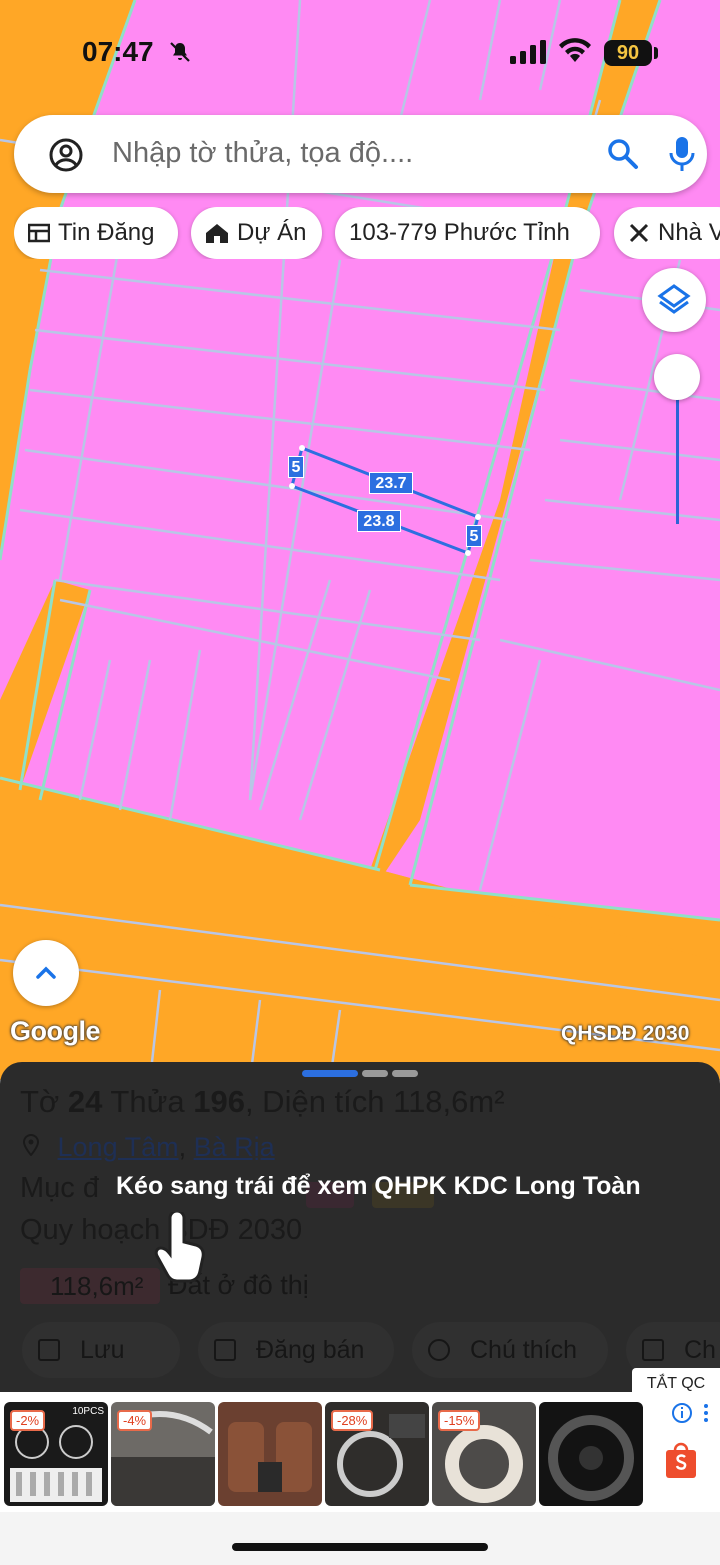 The height and width of the screenshot is (1565, 720). I want to click on shopping-bag-icon, so click(681, 1460).